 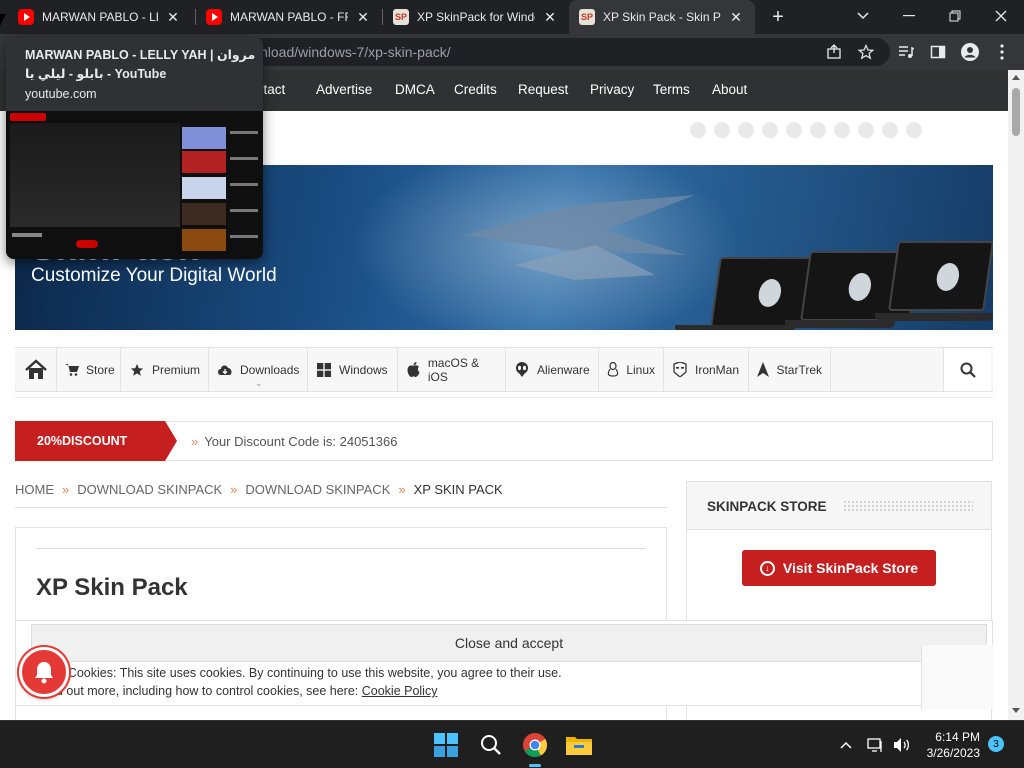 What do you see at coordinates (28, 117) in the screenshot?
I see `youtube-logo-thumb` at bounding box center [28, 117].